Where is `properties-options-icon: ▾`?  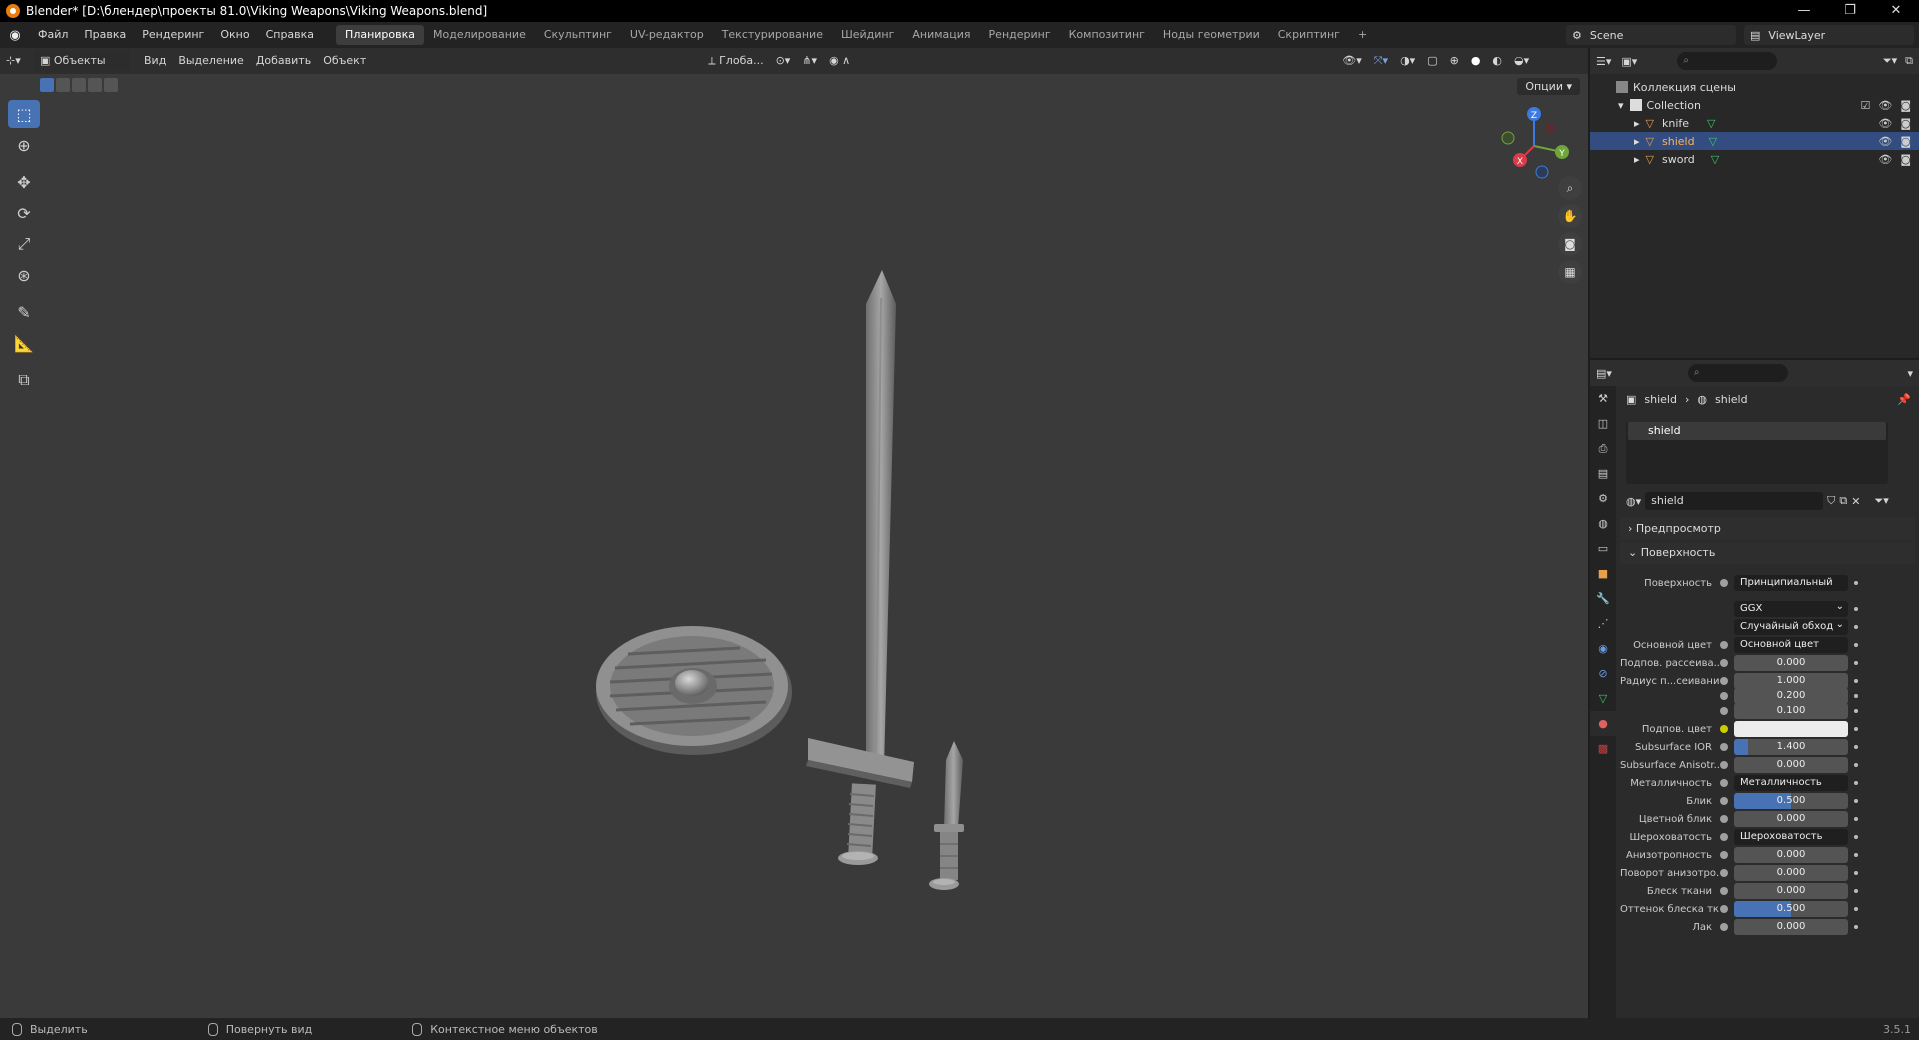
properties-options-icon: ▾ is located at coordinates (1910, 373).